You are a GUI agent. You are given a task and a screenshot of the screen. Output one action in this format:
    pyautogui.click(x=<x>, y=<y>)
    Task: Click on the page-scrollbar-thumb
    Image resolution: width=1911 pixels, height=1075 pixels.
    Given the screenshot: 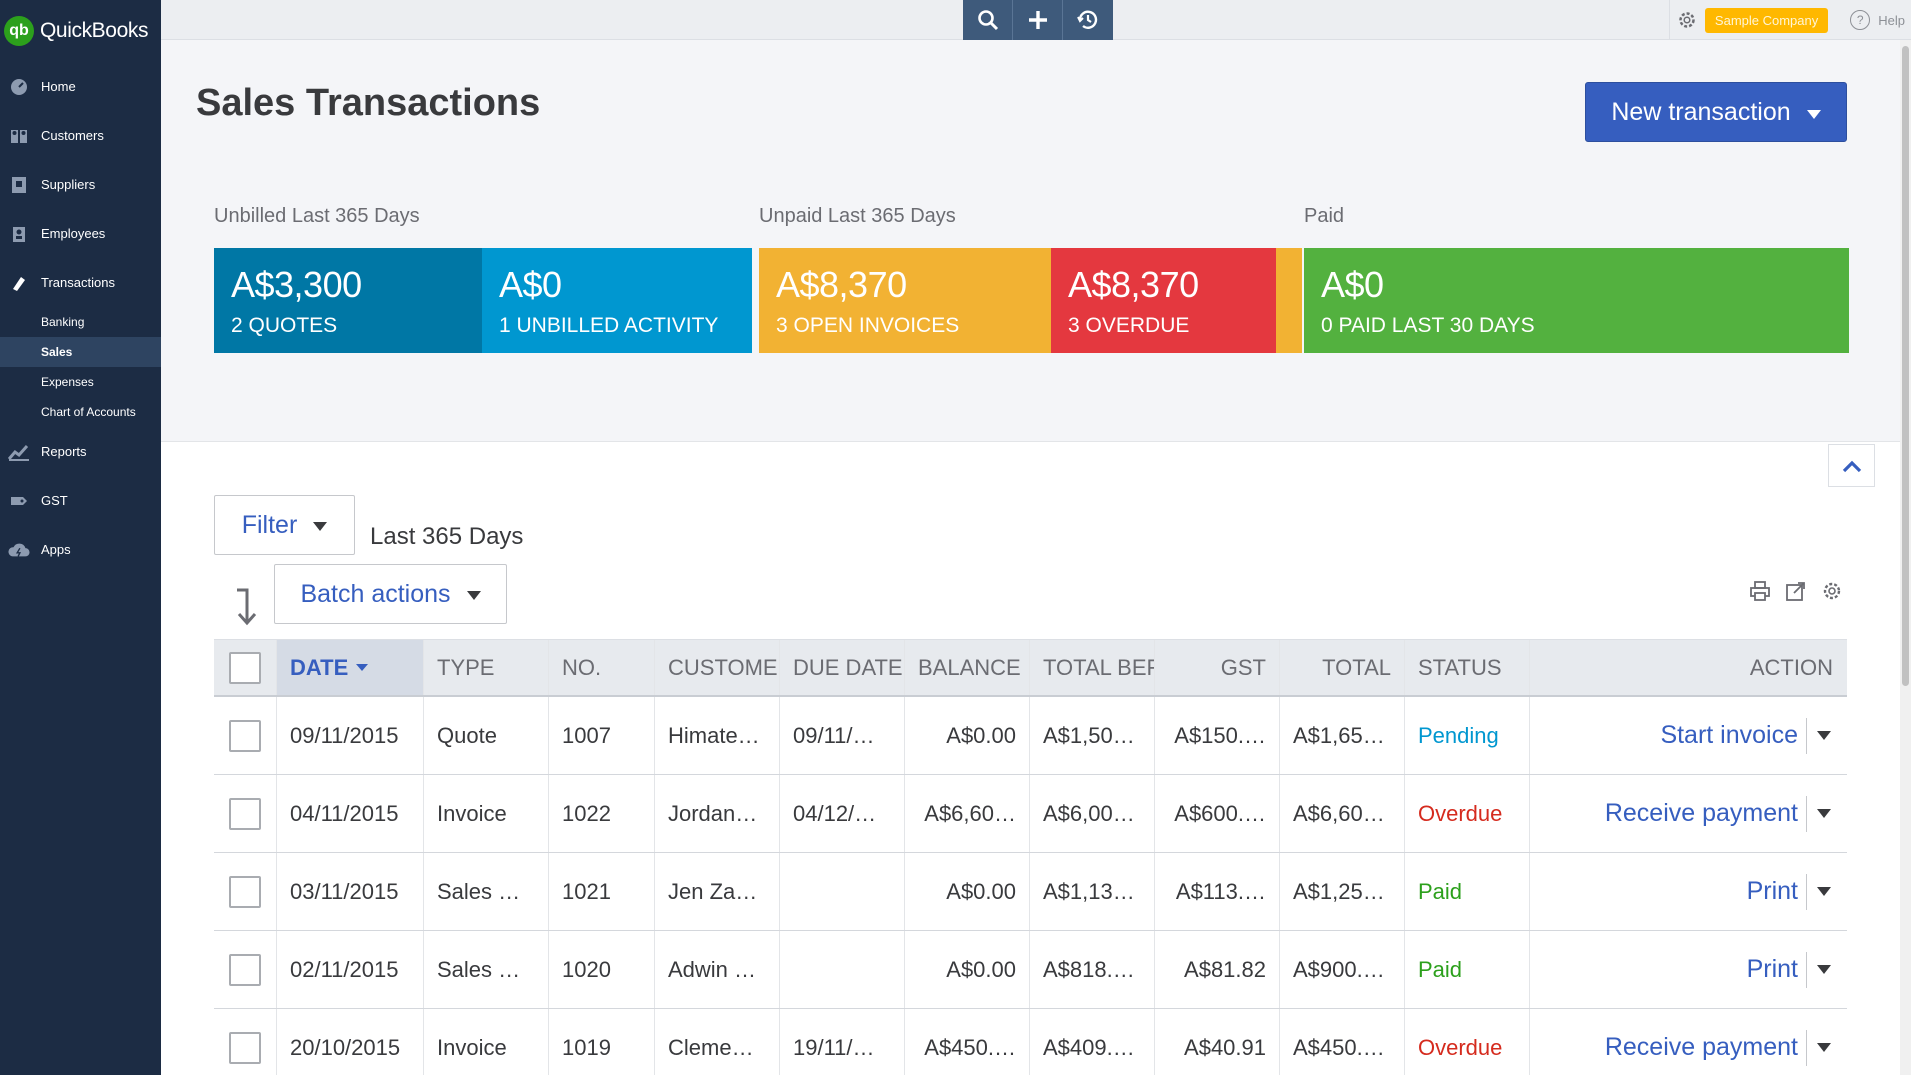 What is the action you would take?
    pyautogui.click(x=1905, y=366)
    